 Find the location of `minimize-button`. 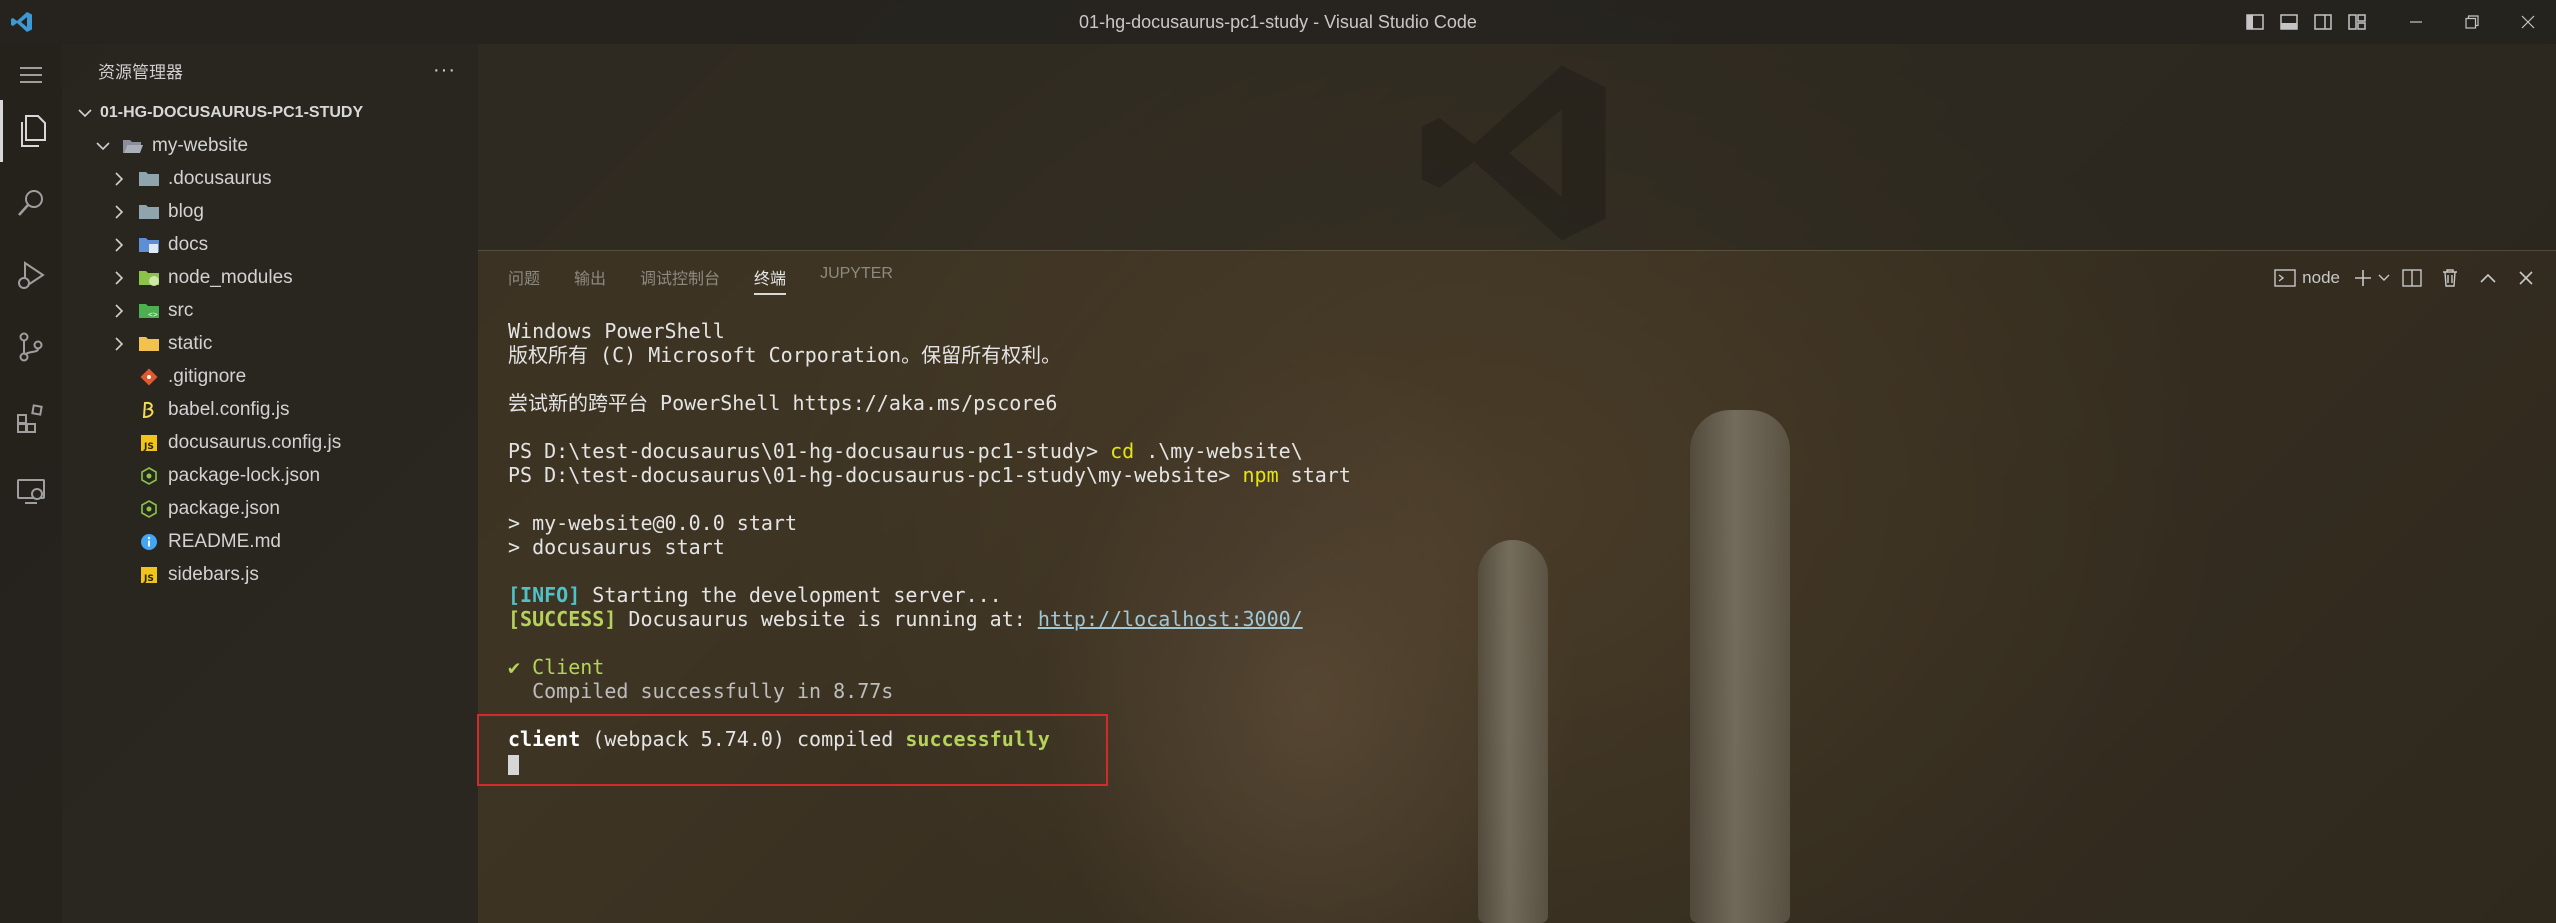

minimize-button is located at coordinates (2416, 22).